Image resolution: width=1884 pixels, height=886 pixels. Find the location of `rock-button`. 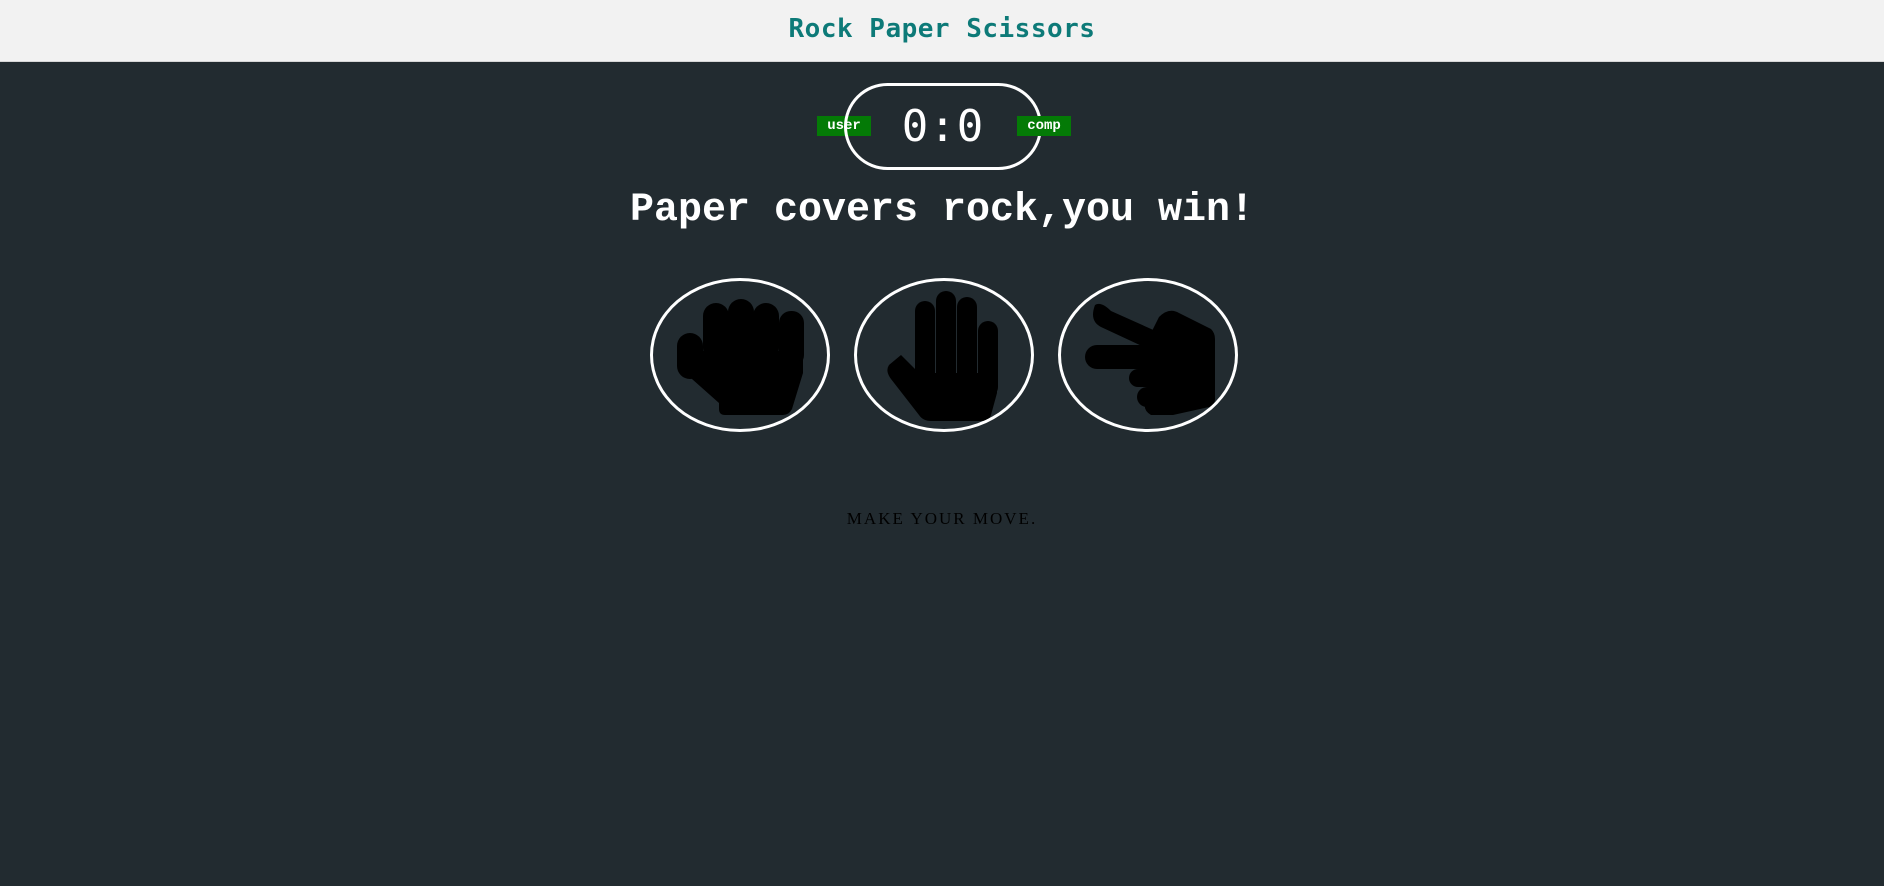

rock-button is located at coordinates (740, 355).